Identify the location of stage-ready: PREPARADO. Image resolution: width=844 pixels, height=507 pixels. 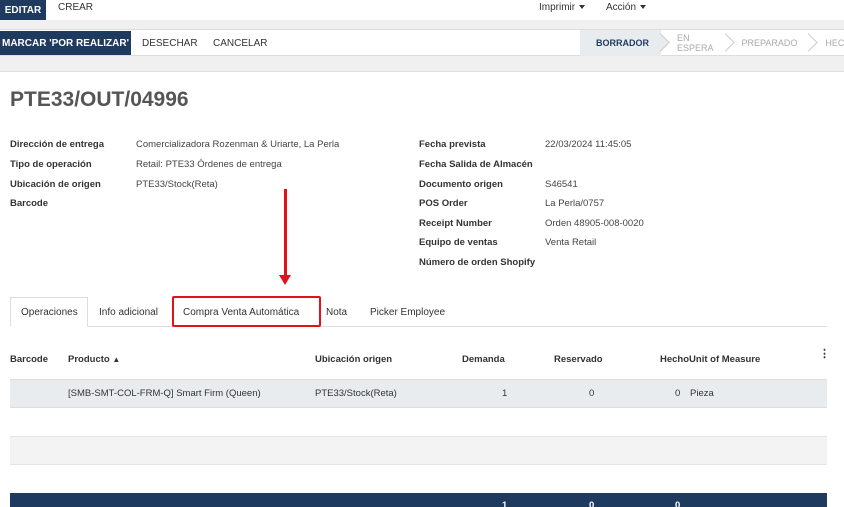
(772, 43).